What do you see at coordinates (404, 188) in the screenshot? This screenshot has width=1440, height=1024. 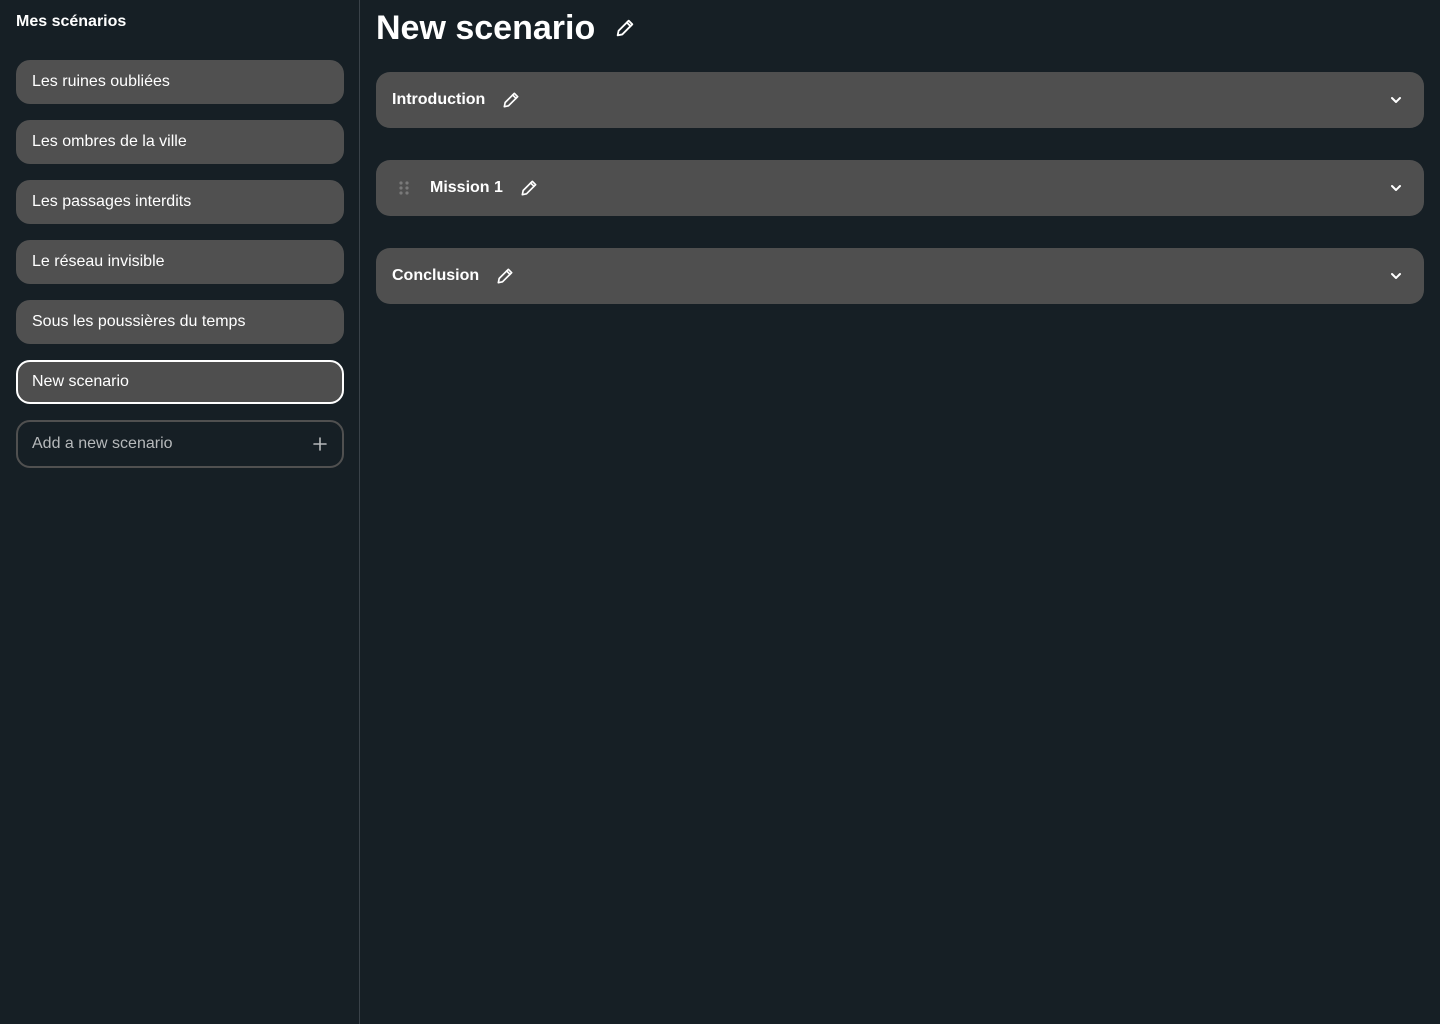 I see `drag-handle-icon` at bounding box center [404, 188].